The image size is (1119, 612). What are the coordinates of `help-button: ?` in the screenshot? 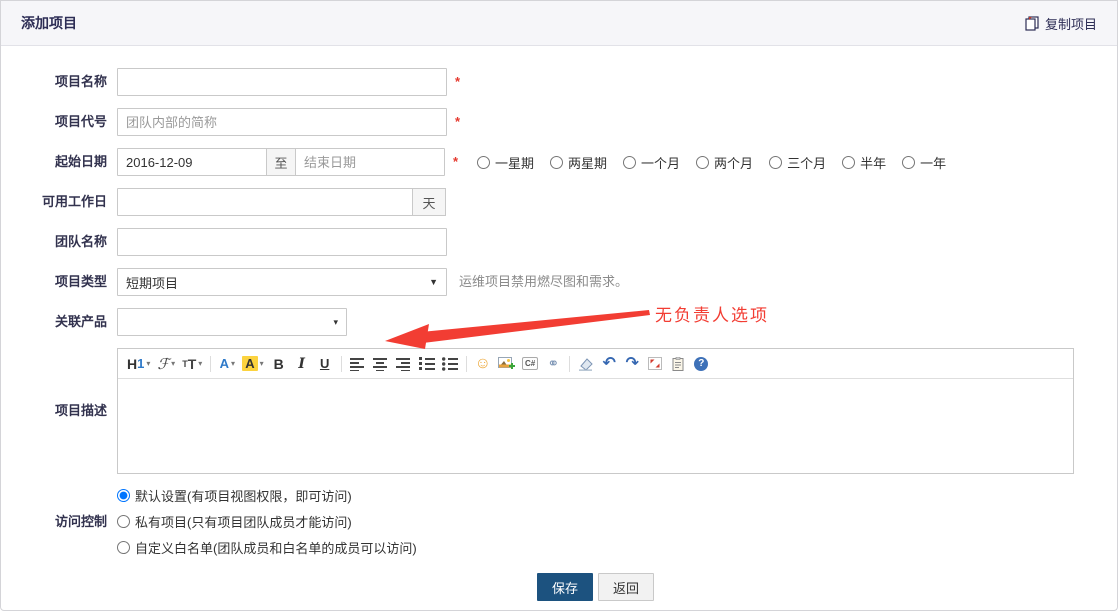 It's located at (701, 364).